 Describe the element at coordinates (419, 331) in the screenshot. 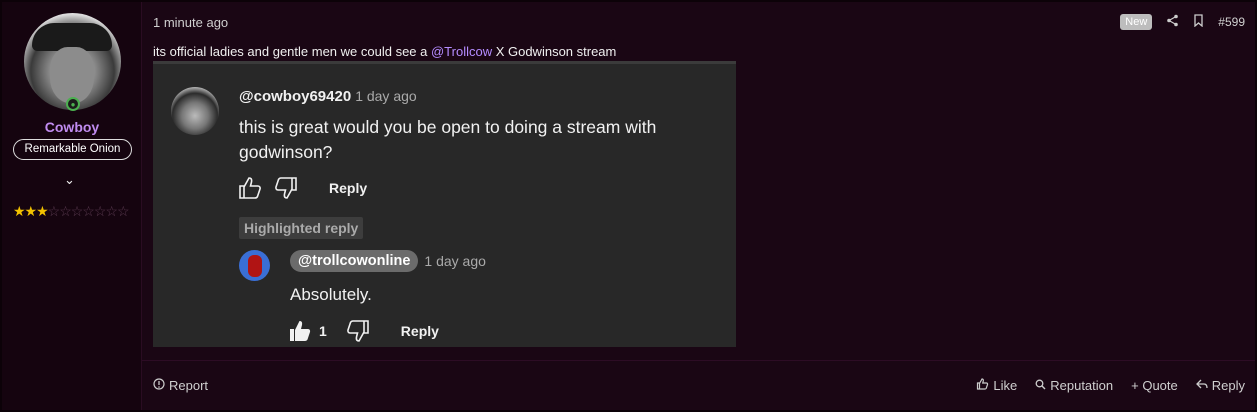

I see `reply-reply-button: Reply` at that location.